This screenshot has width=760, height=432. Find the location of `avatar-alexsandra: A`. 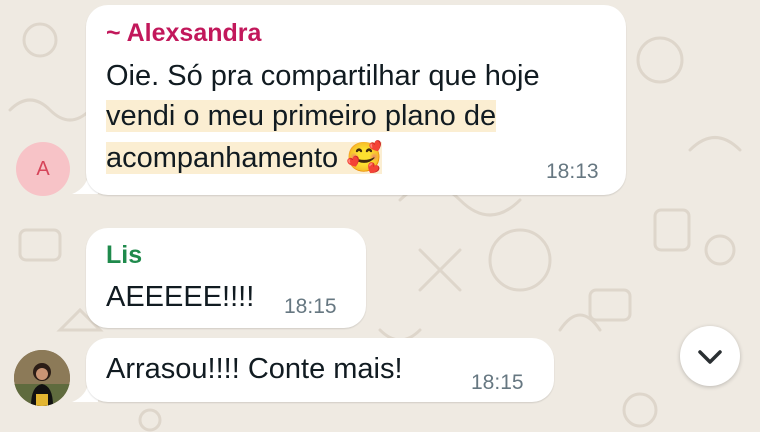

avatar-alexsandra: A is located at coordinates (43, 169).